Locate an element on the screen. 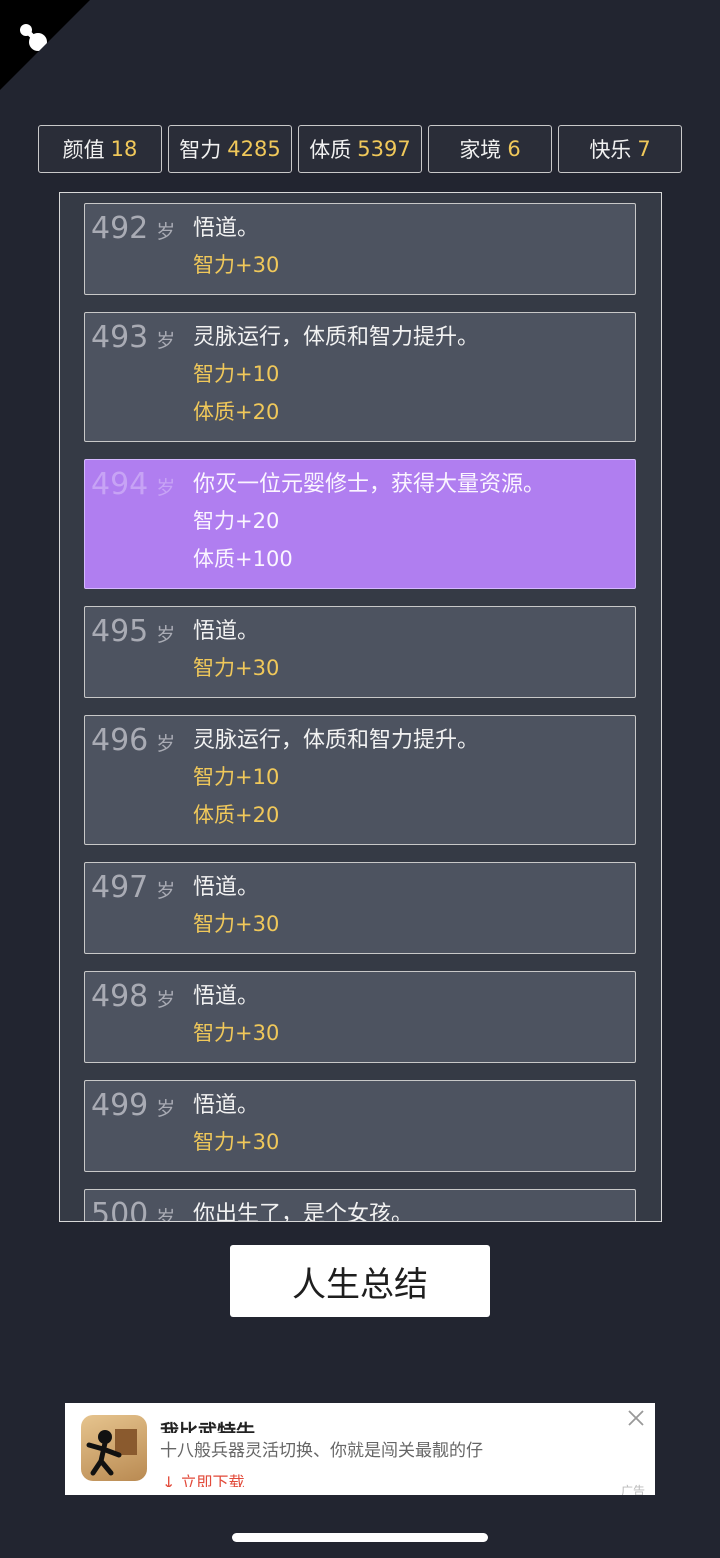  effect-text: 体质+100 is located at coordinates (243, 559).